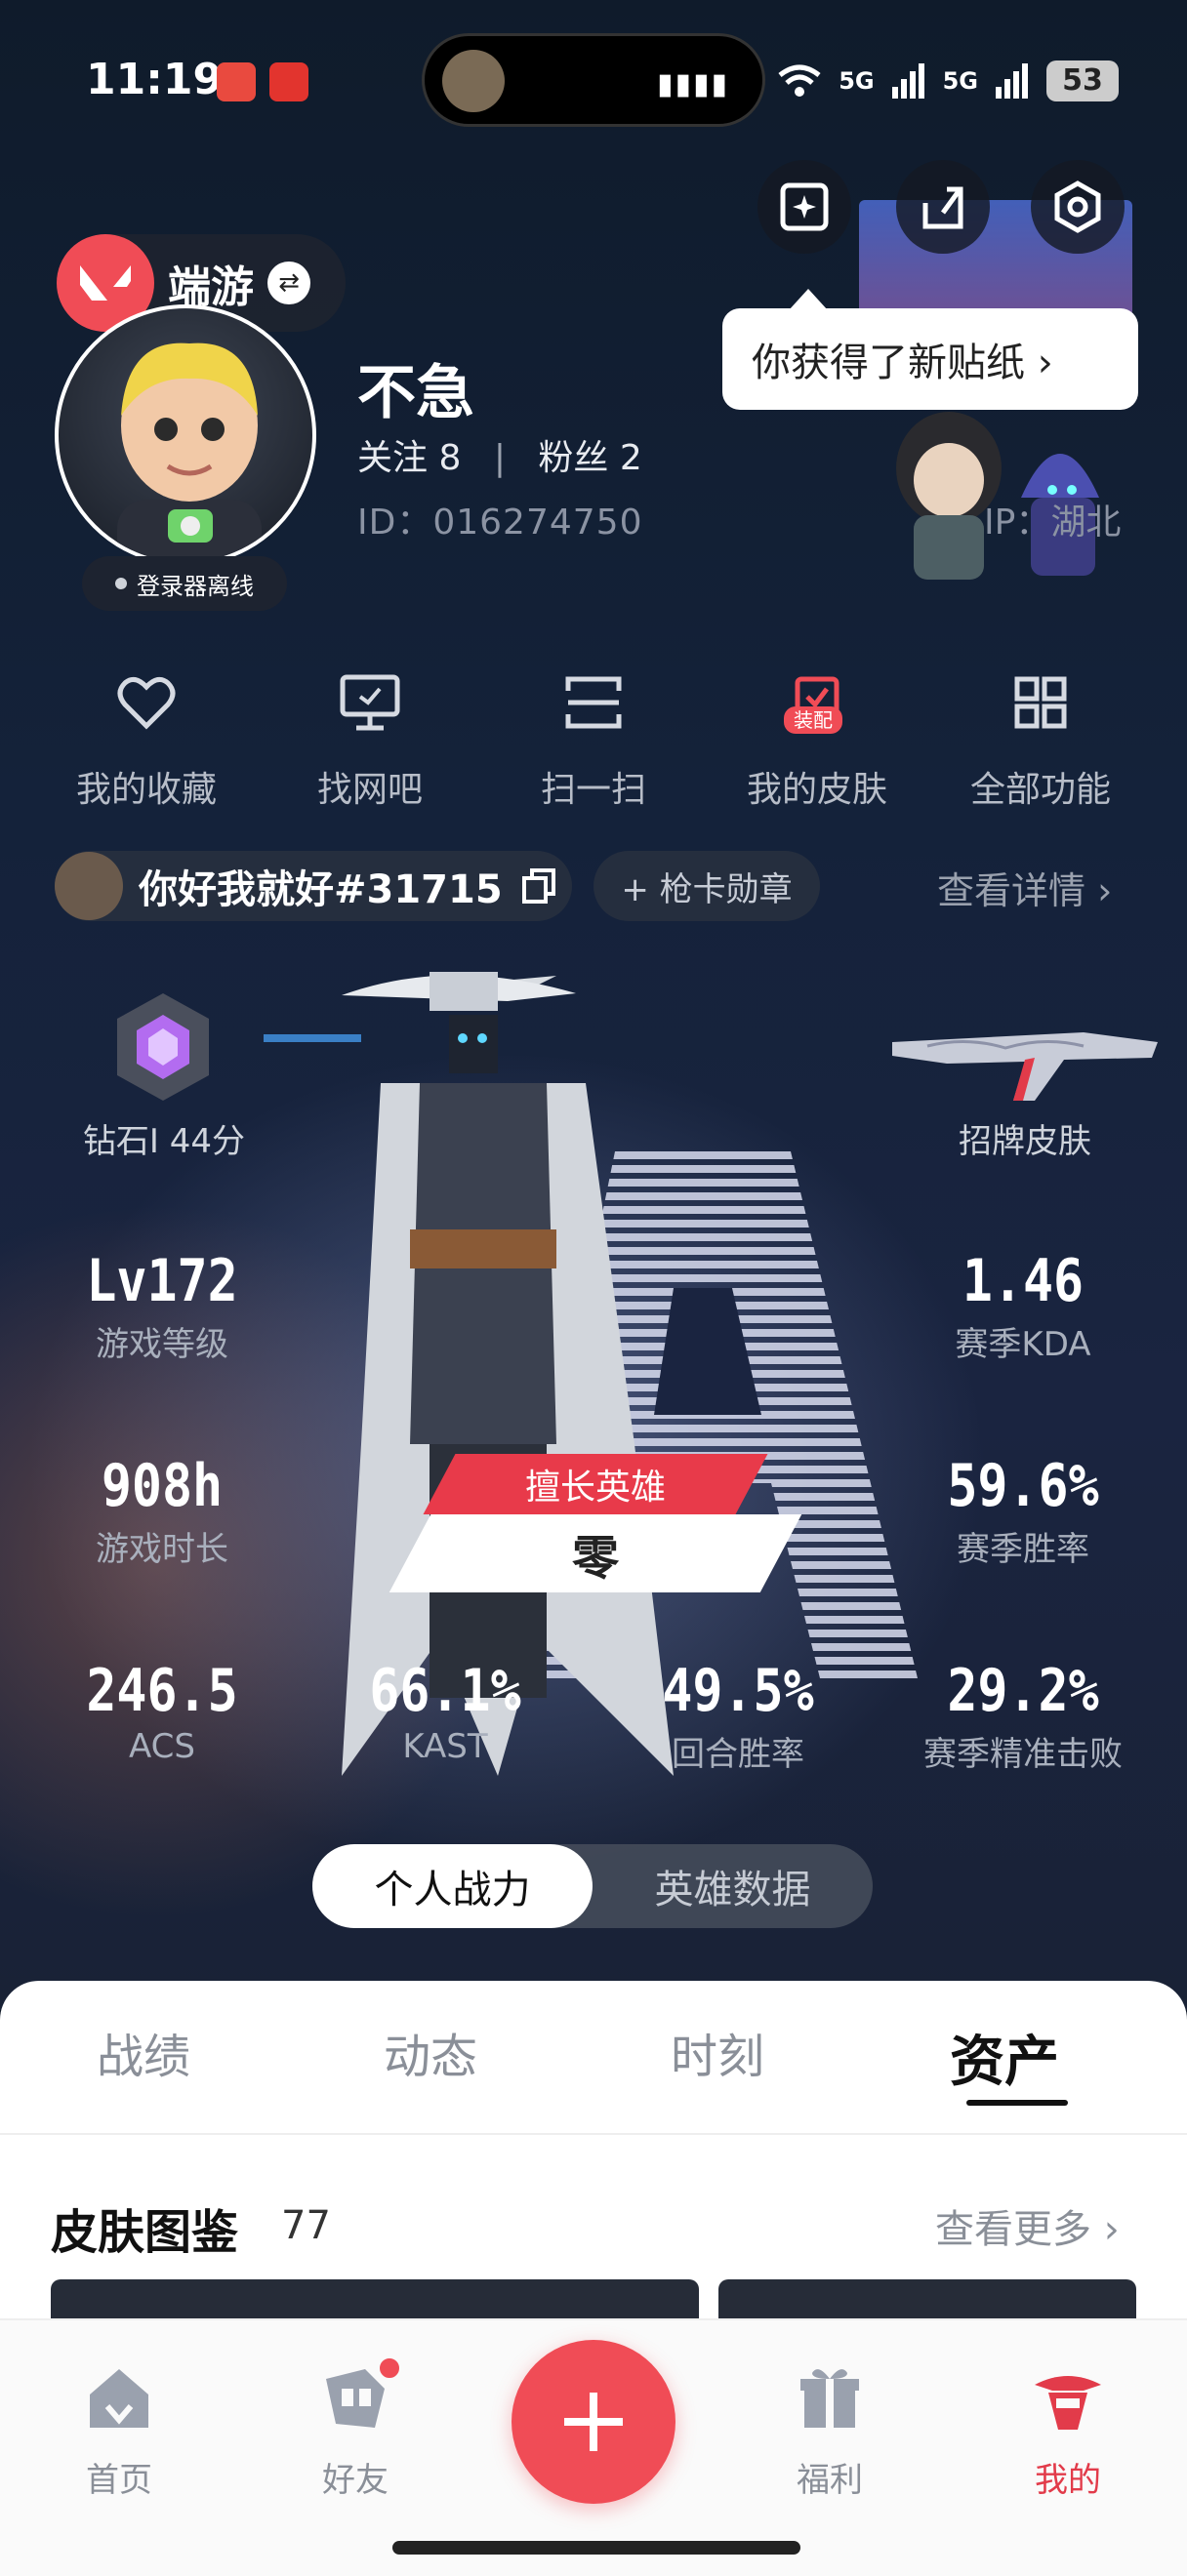 This screenshot has width=1187, height=2576. Describe the element at coordinates (738, 1754) in the screenshot. I see `stat-label: 回合胜率` at that location.